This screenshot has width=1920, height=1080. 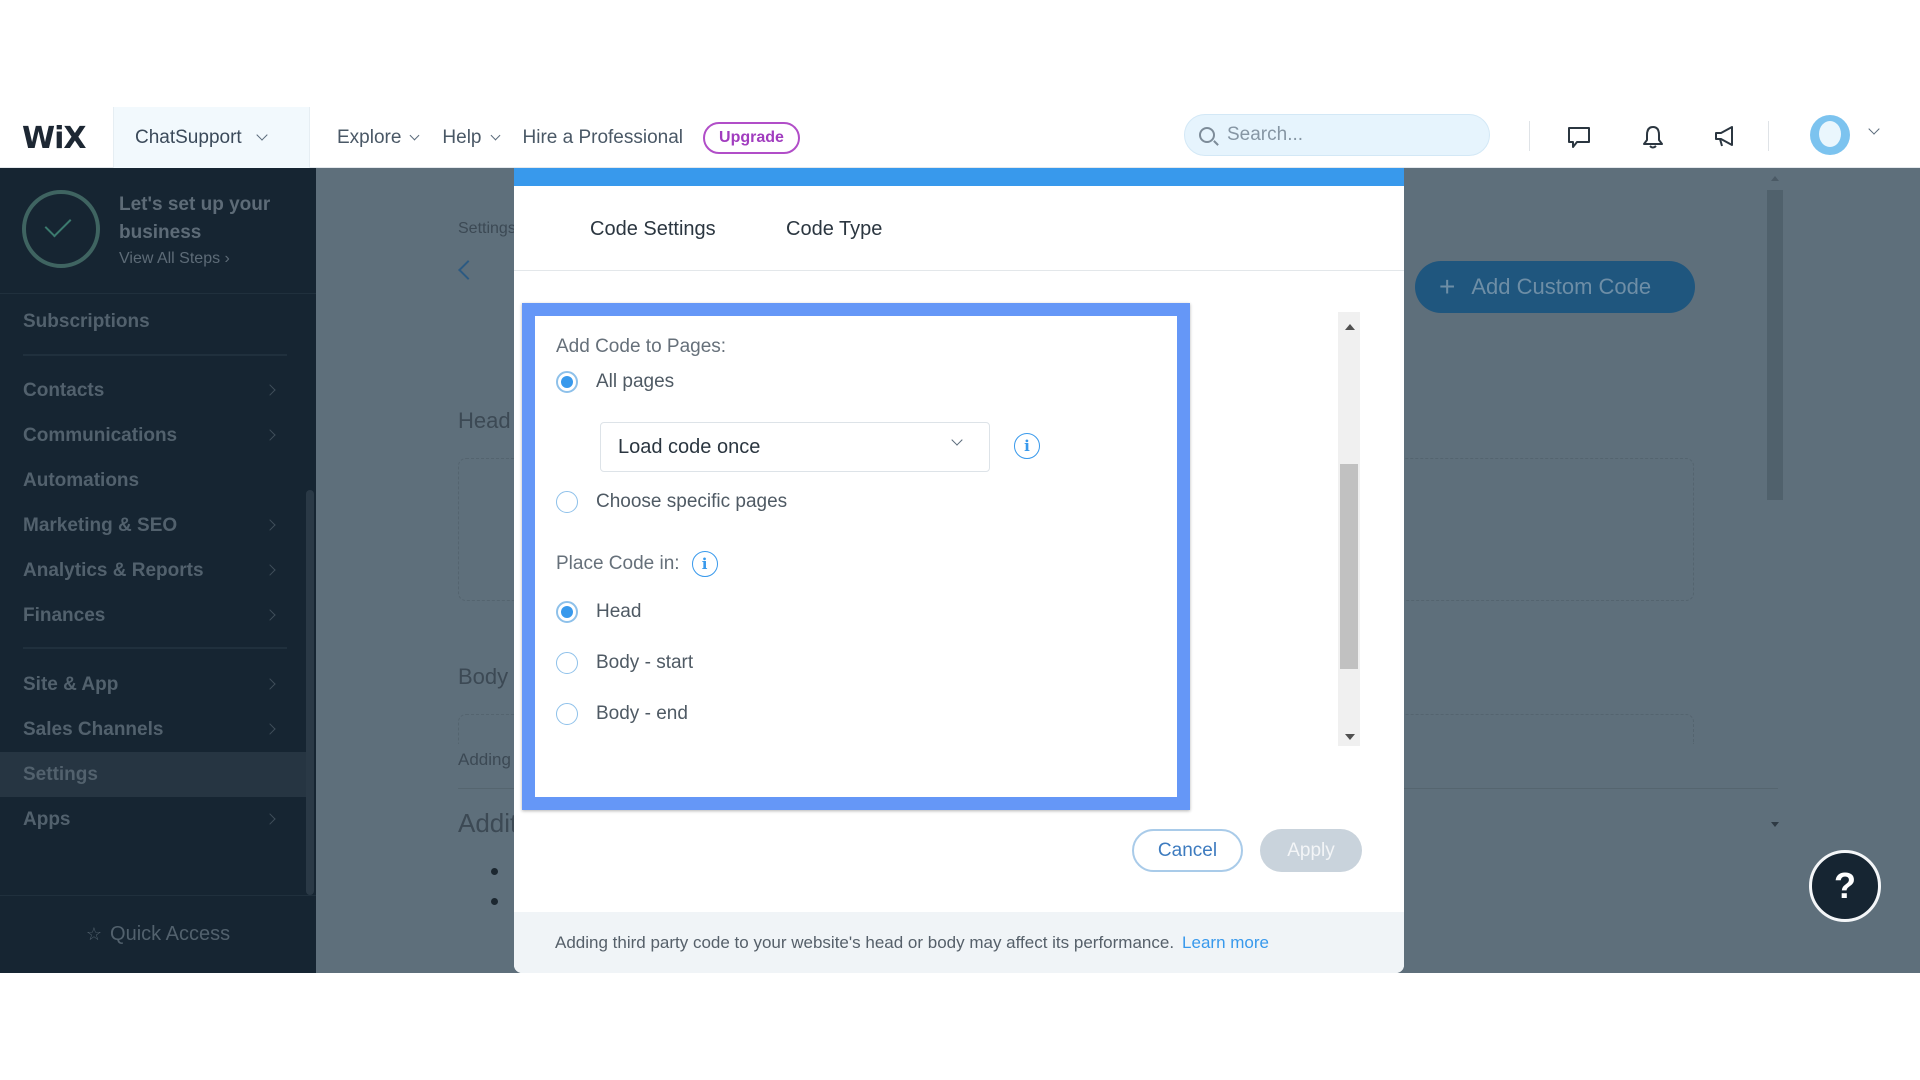 I want to click on sidebar-item-finances: Finances, so click(x=155, y=615).